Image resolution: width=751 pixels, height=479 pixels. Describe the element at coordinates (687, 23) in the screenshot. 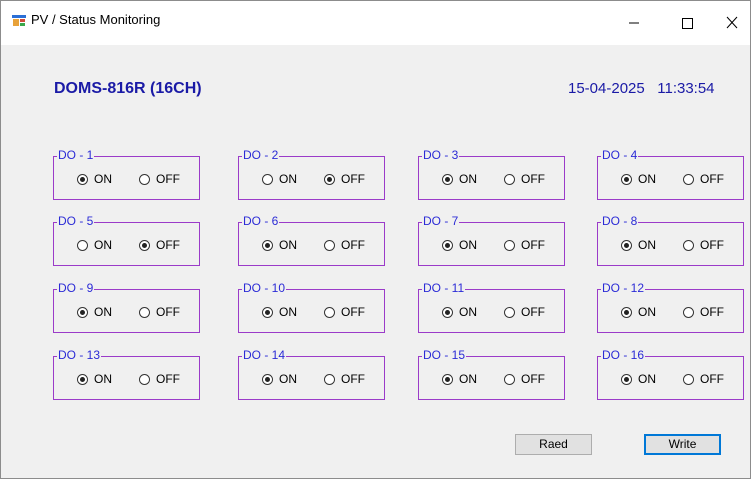

I see `maximize-button` at that location.